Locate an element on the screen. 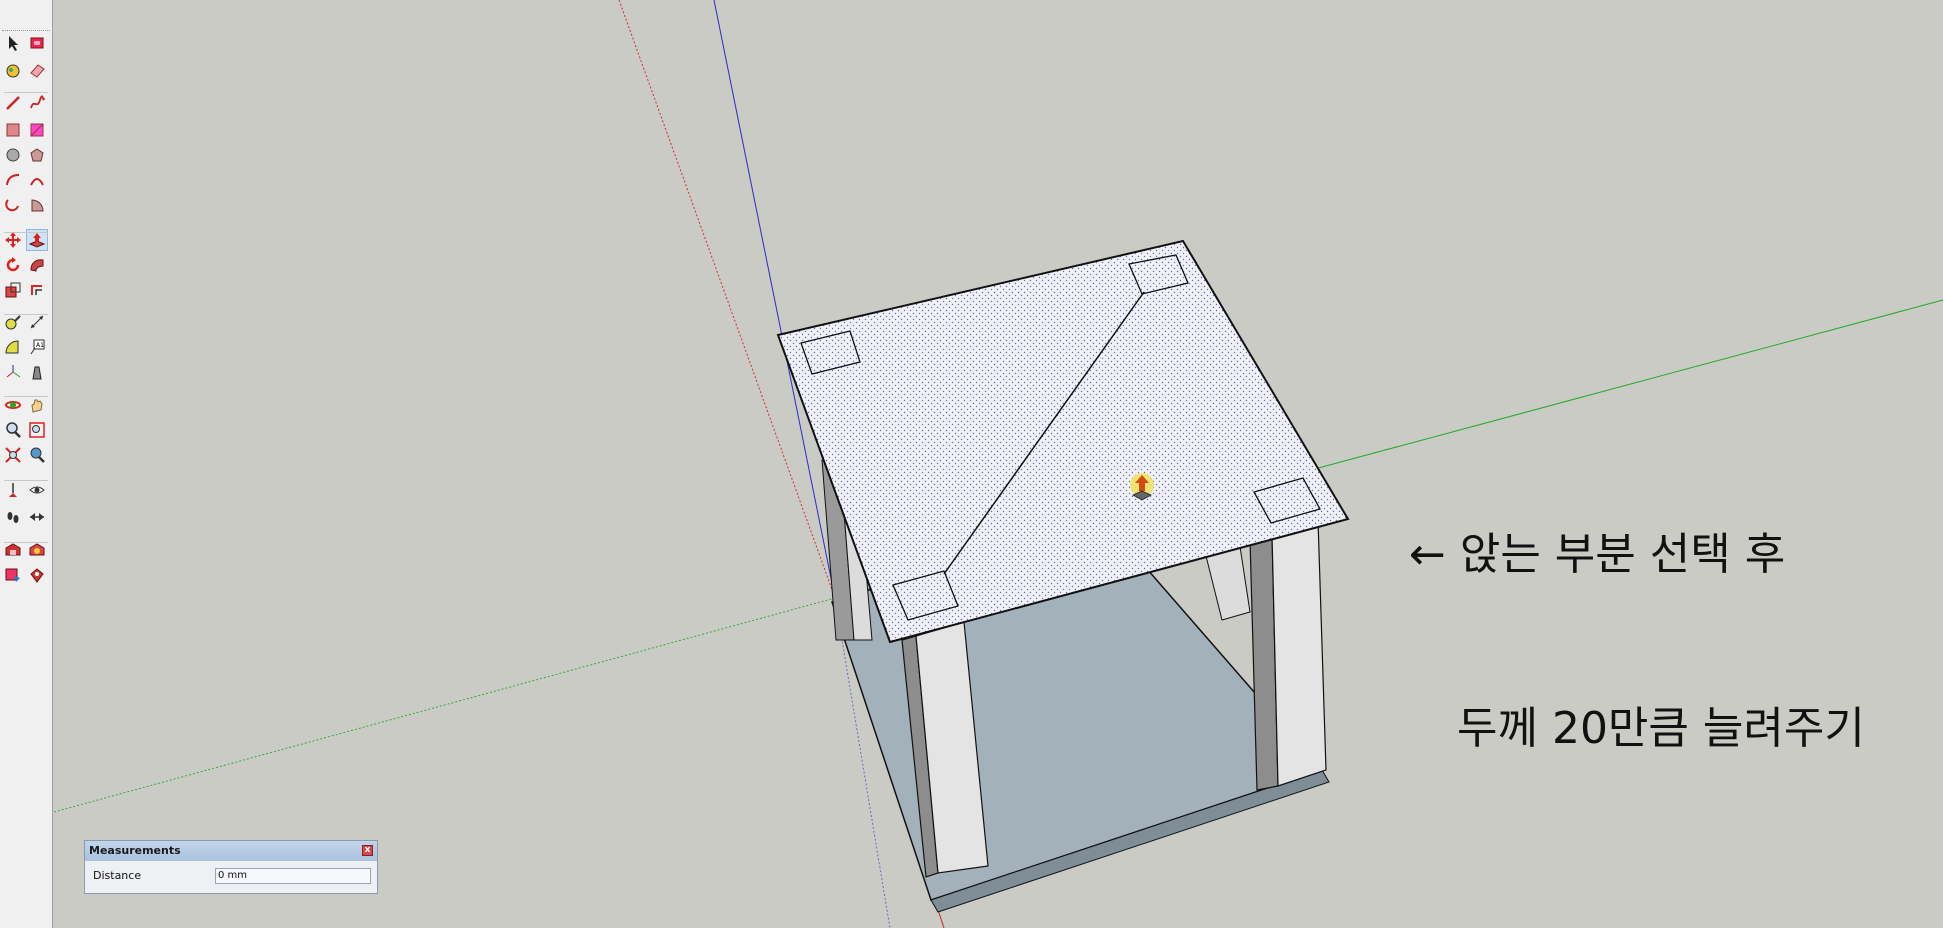 This screenshot has height=928, width=1943. eye-icon is located at coordinates (37, 490).